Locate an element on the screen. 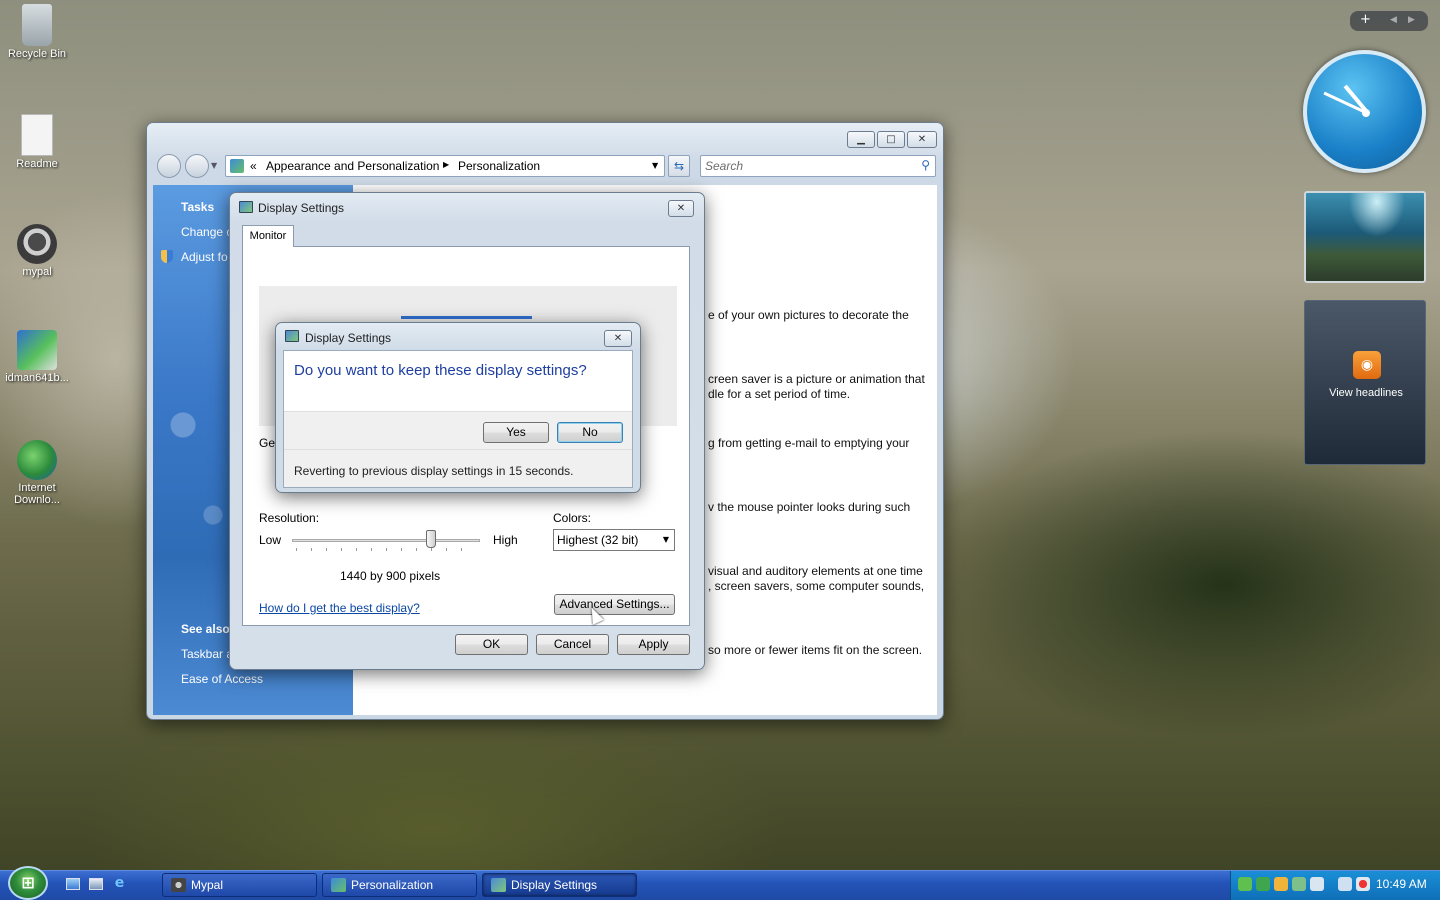 The image size is (1440, 900). see-also-taskbar-link: Taskbar a is located at coordinates (207, 654).